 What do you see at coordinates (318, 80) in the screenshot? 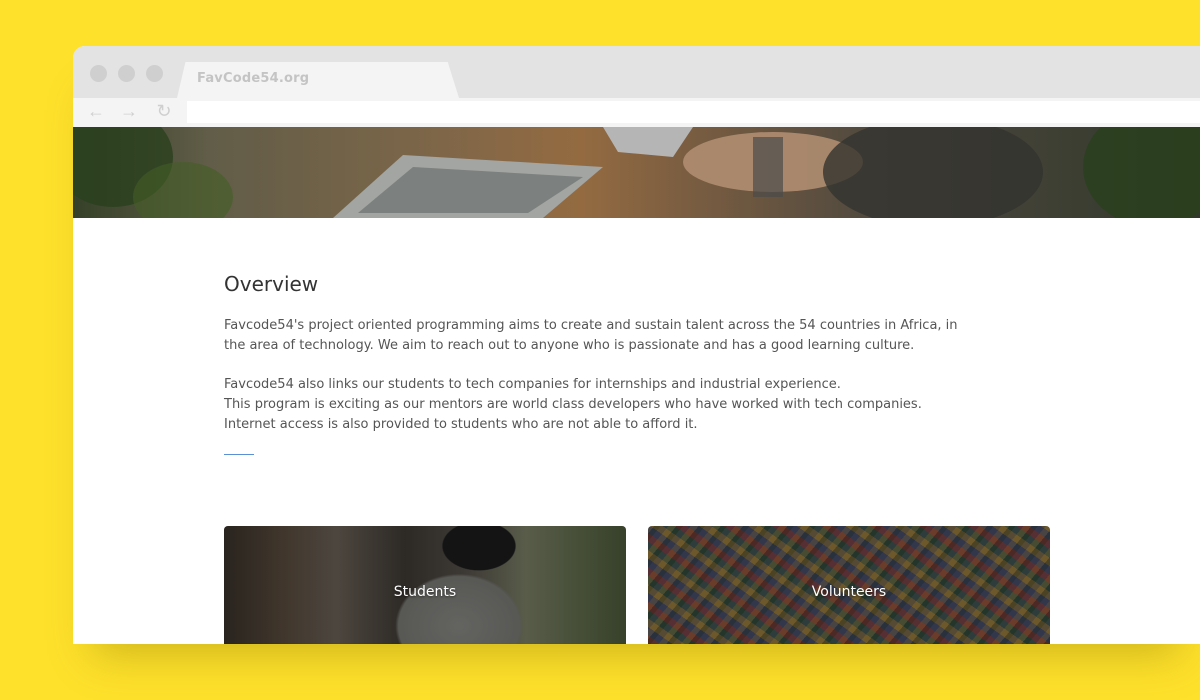
I see `browser-tab: FavCode54.org` at bounding box center [318, 80].